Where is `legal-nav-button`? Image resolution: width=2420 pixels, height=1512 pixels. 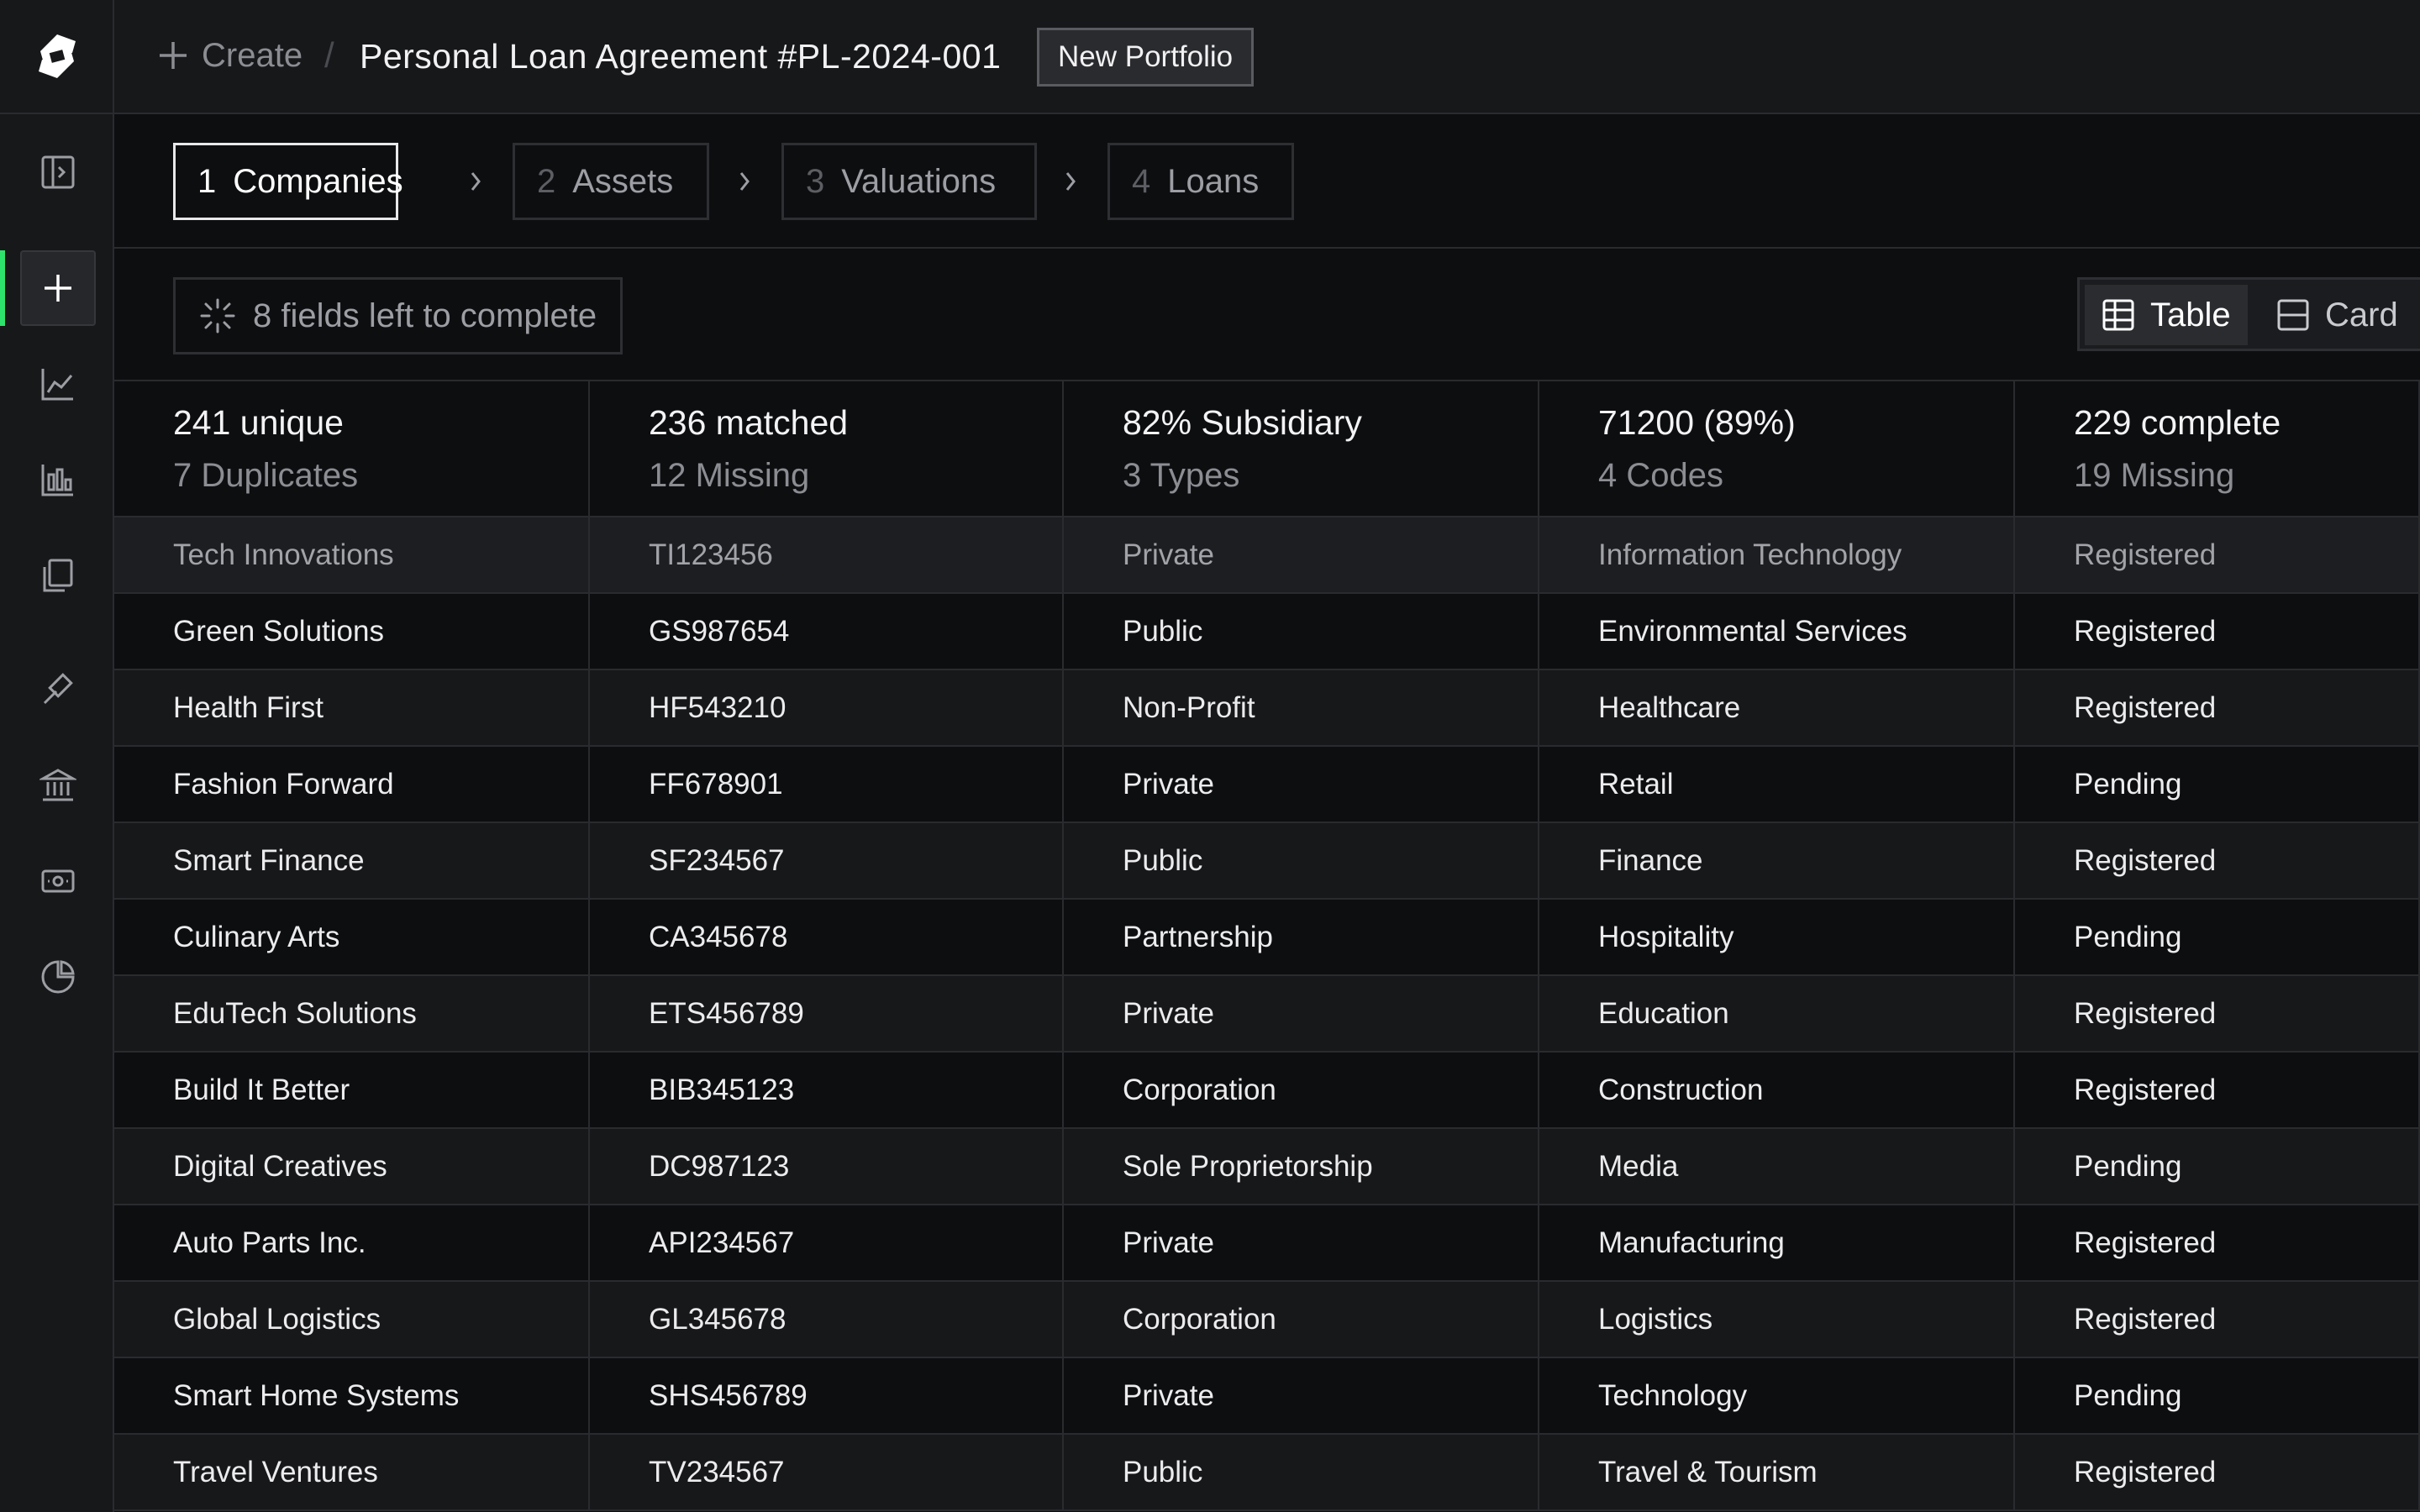
legal-nav-button is located at coordinates (58, 689).